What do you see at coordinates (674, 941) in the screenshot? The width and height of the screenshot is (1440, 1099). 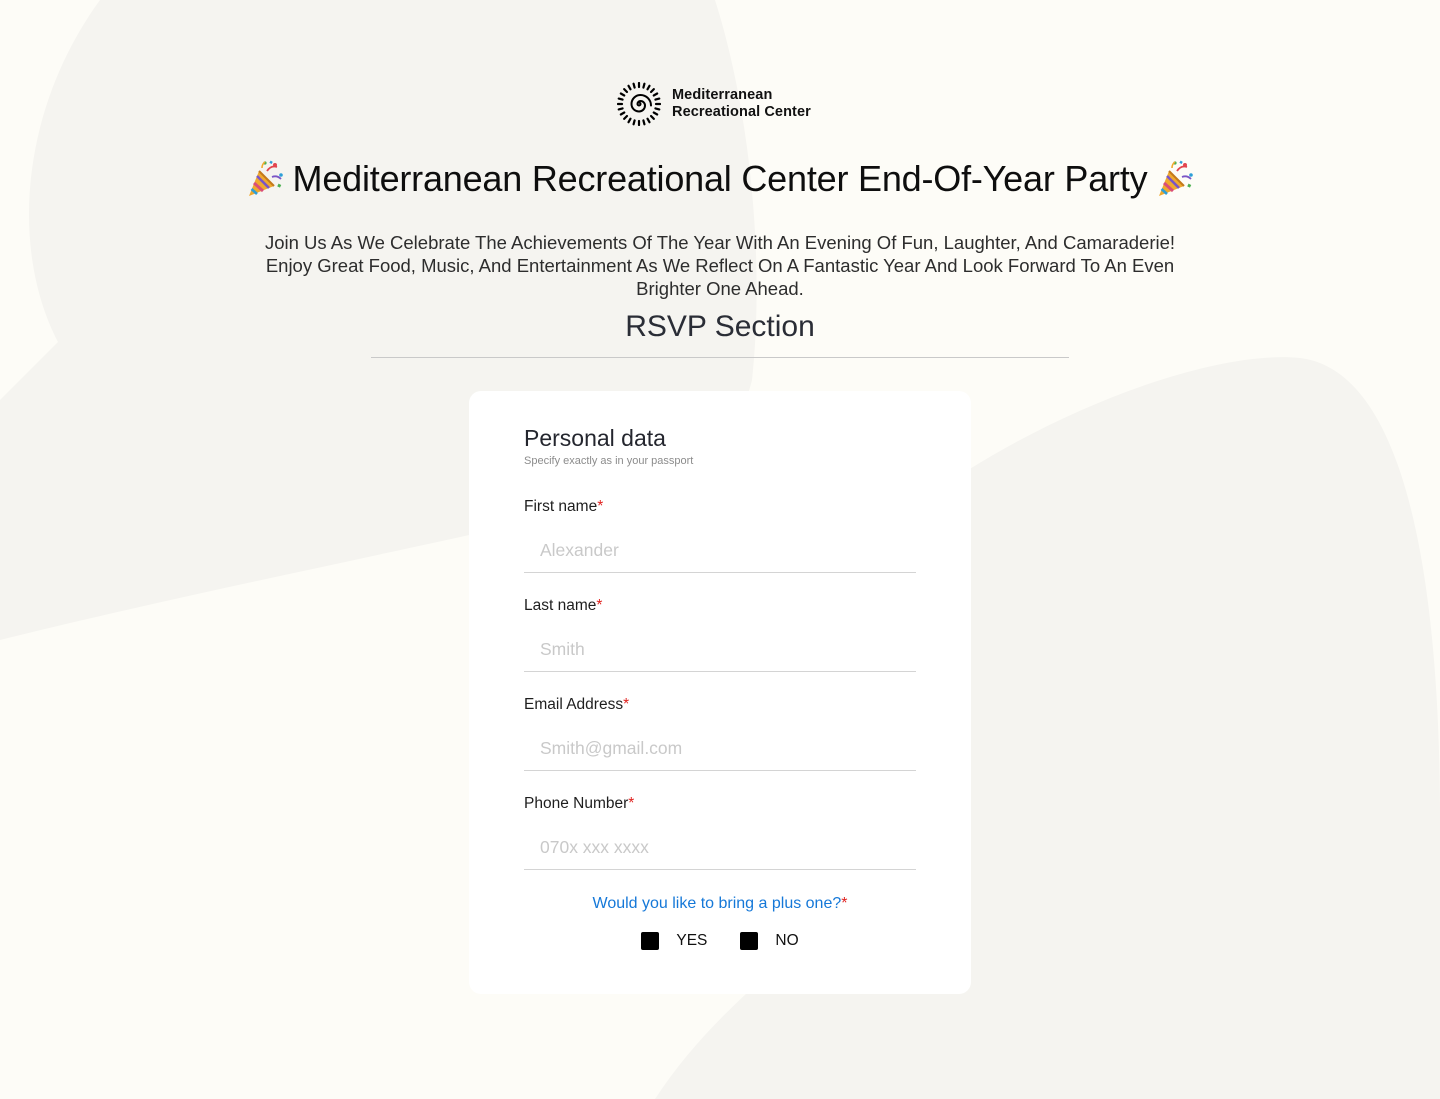 I see `plus-one-yes-option: YES` at bounding box center [674, 941].